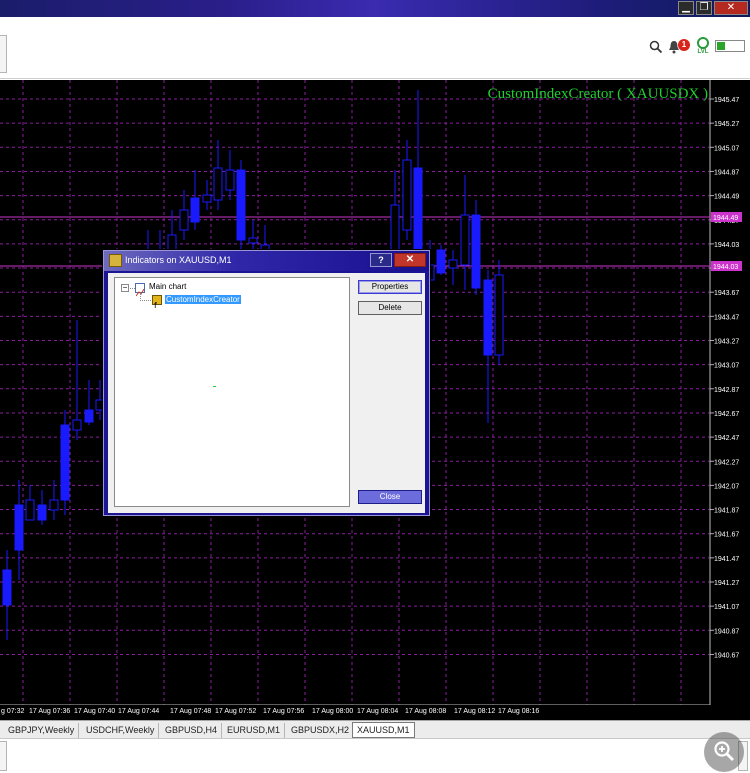  Describe the element at coordinates (726, 293) in the screenshot. I see `price-label: 1943.67` at that location.